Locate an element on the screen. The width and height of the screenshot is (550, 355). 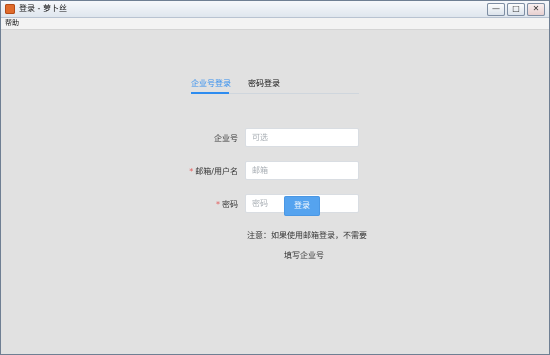
company-input is located at coordinates (302, 137).